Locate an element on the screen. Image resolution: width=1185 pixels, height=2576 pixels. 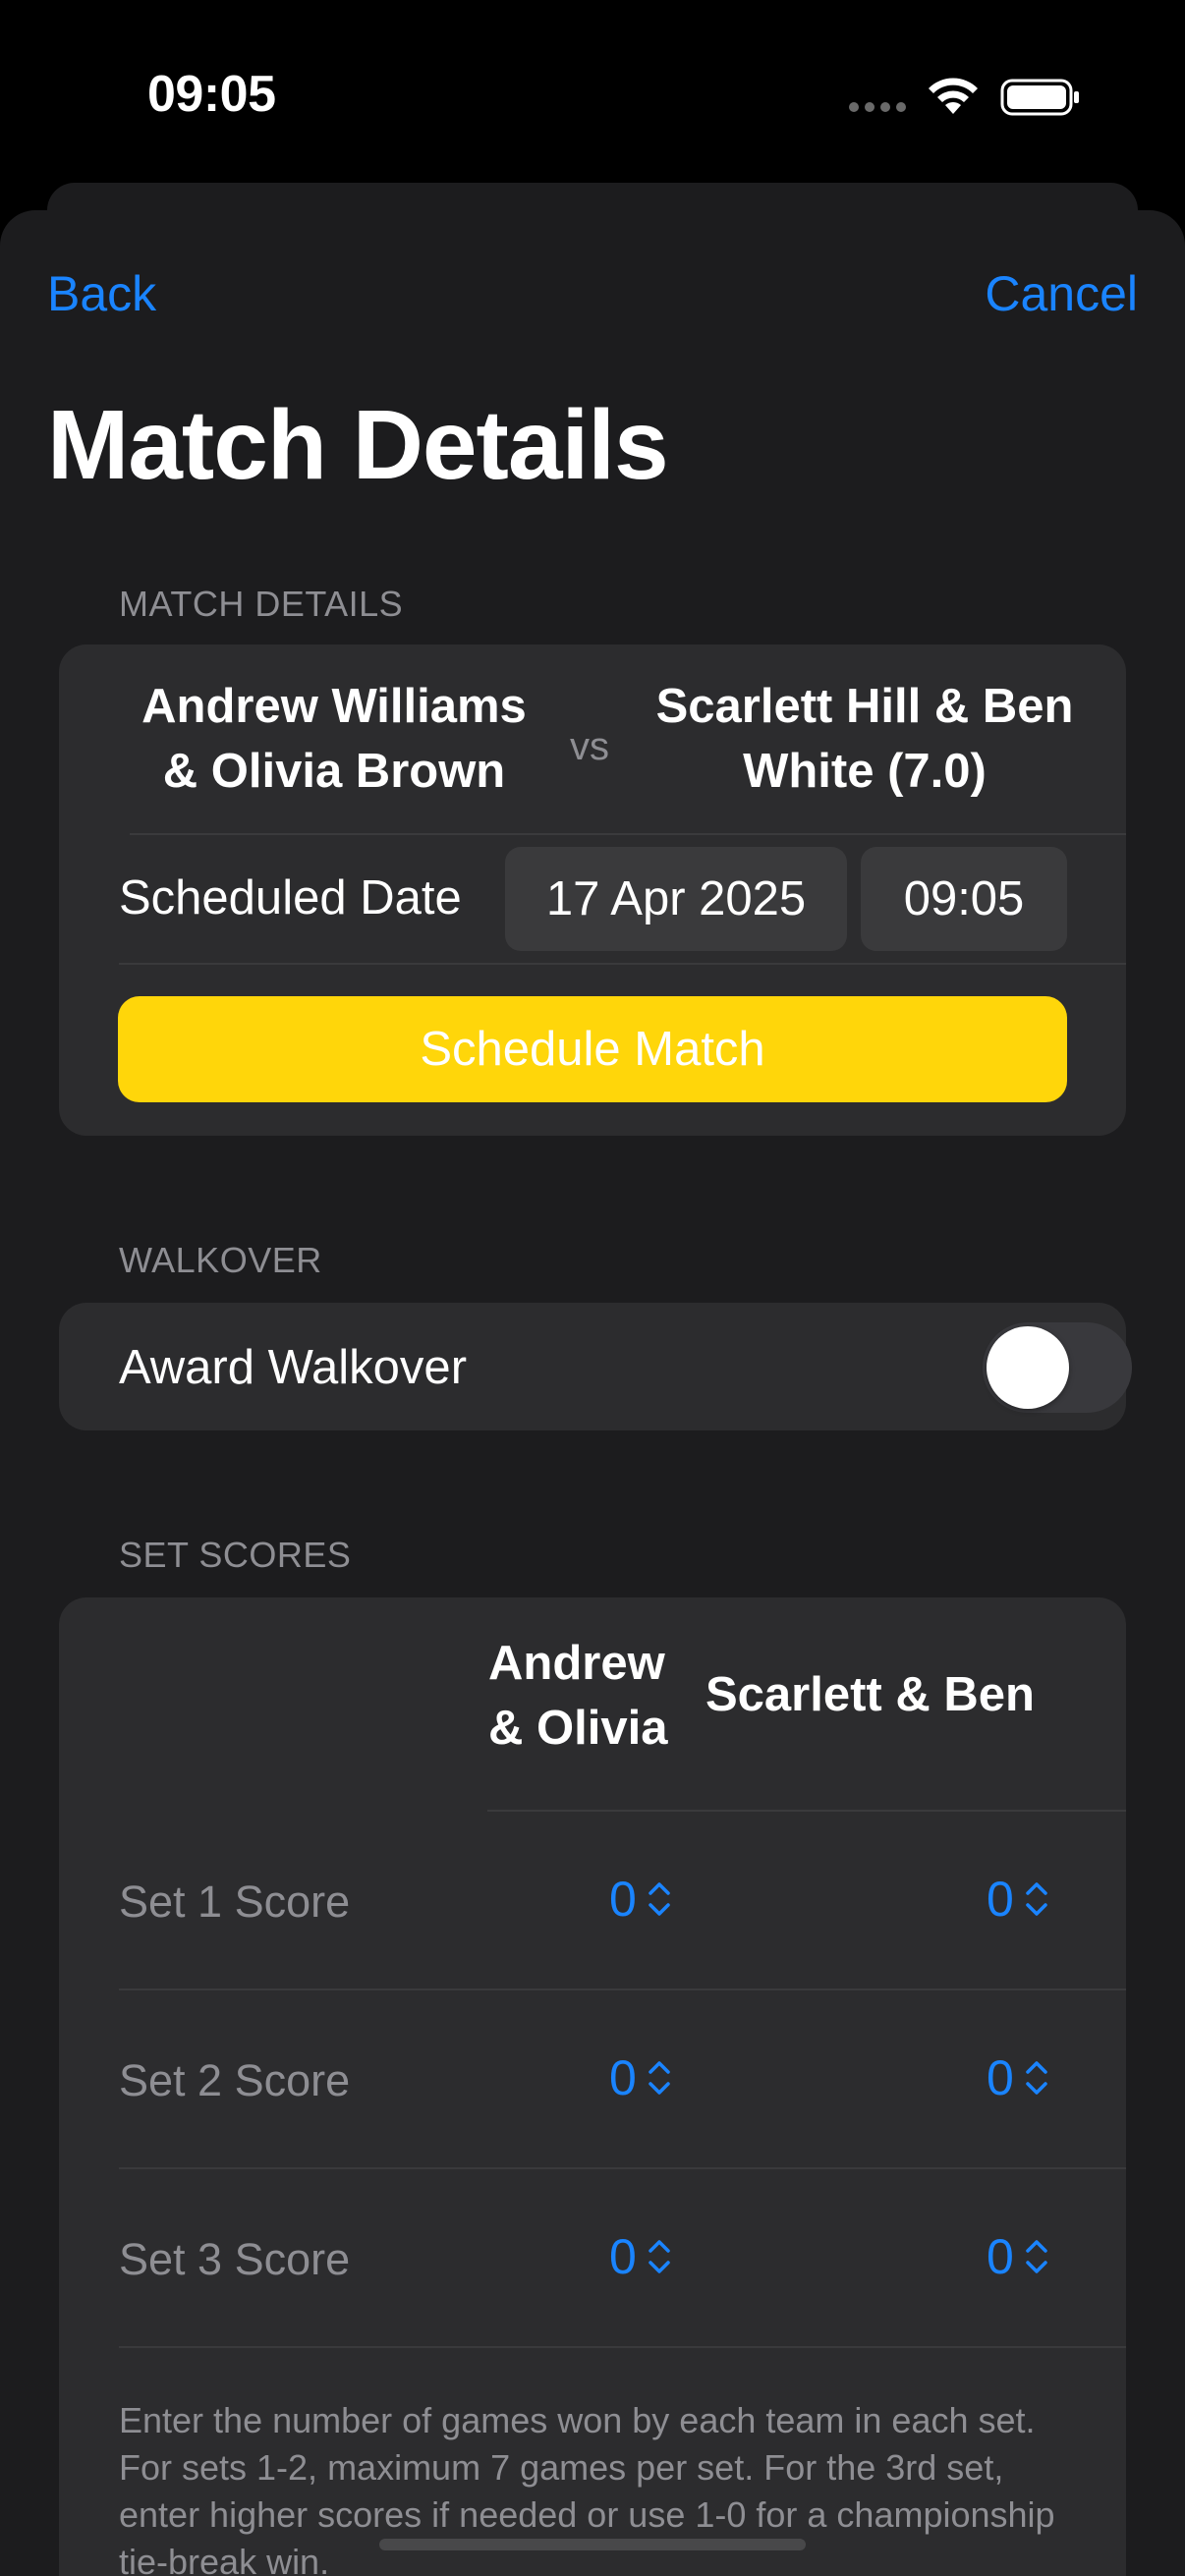
team1-column-line2: & Olivia is located at coordinates (578, 1728).